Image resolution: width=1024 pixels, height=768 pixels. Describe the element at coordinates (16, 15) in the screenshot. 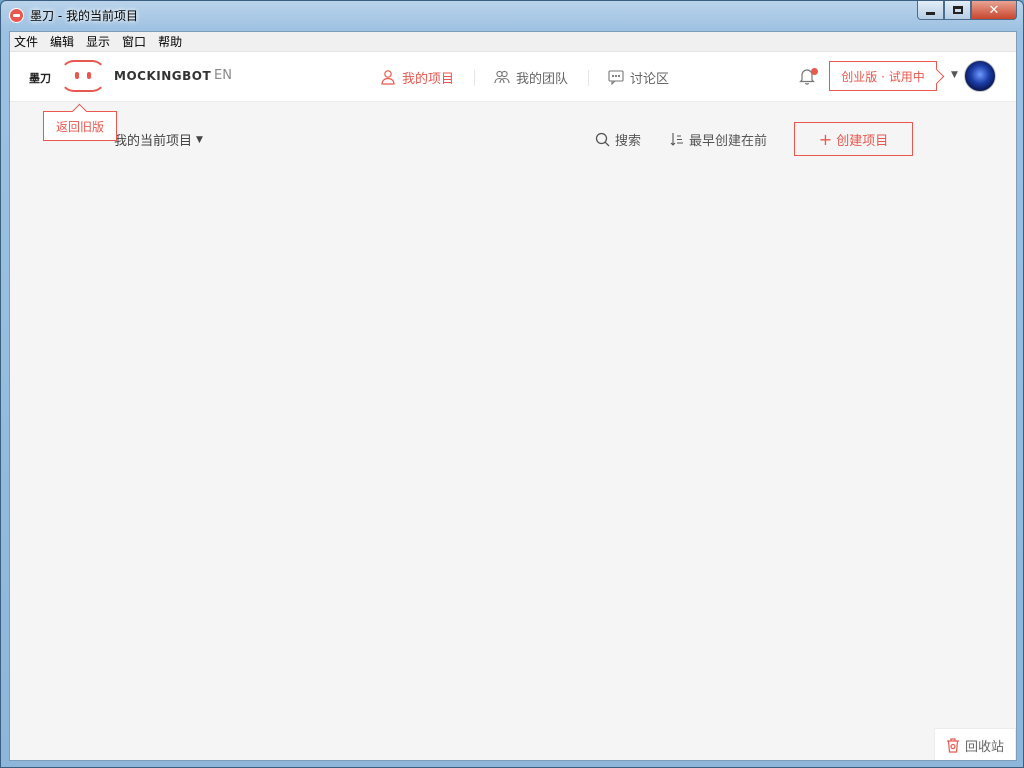

I see `app-logo-icon` at that location.